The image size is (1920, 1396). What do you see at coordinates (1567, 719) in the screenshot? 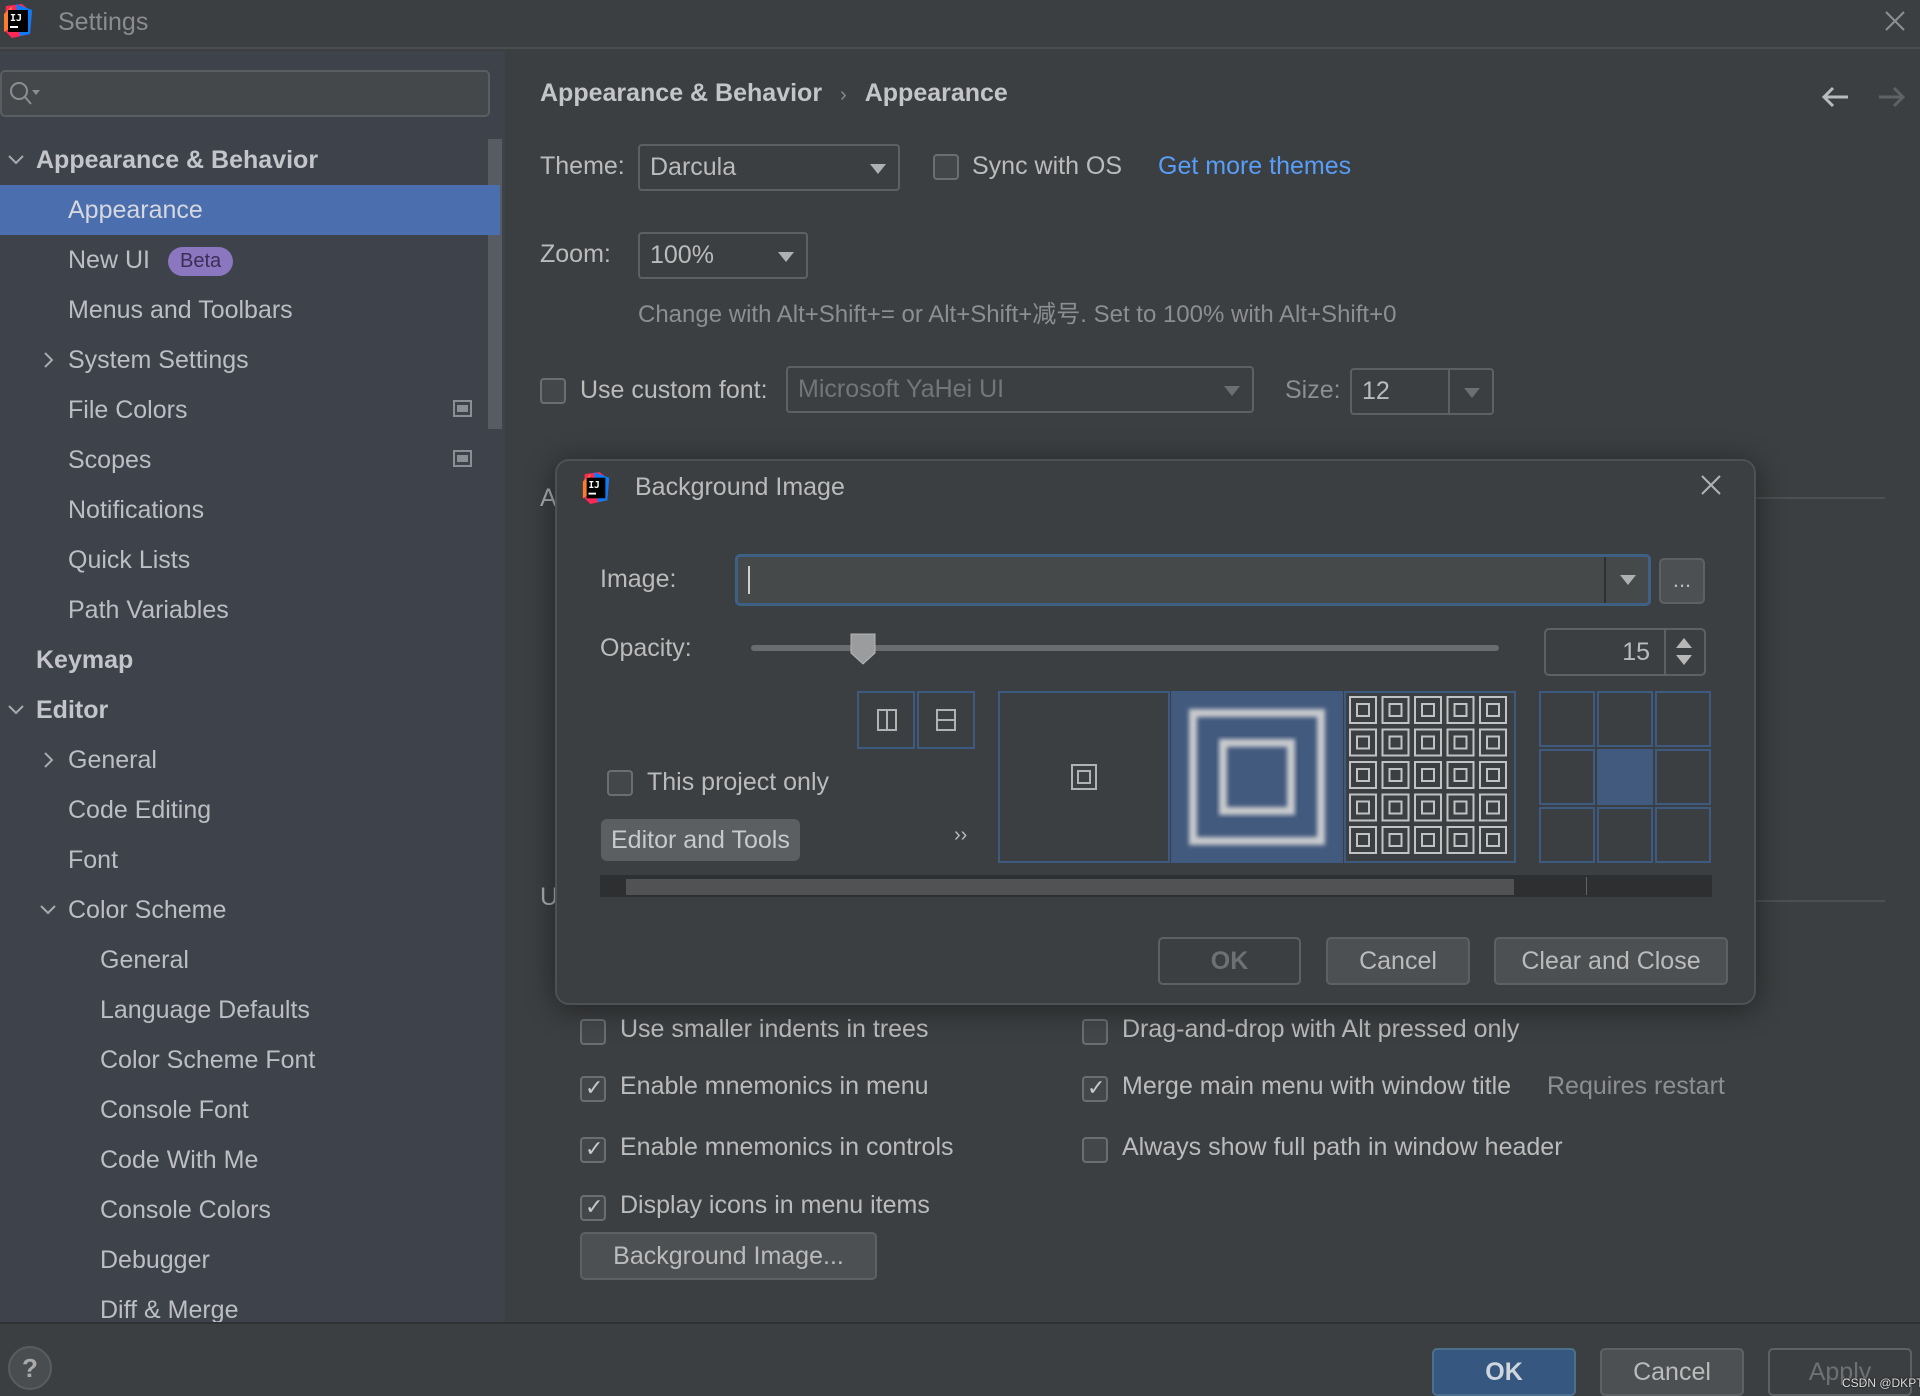
I see `anchor-top-left` at bounding box center [1567, 719].